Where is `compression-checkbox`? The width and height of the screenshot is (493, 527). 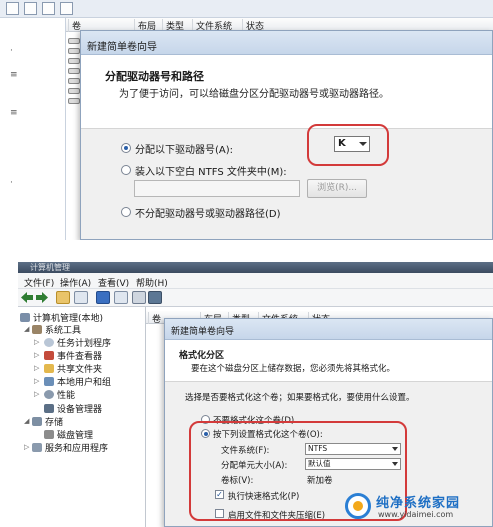 compression-checkbox is located at coordinates (219, 513).